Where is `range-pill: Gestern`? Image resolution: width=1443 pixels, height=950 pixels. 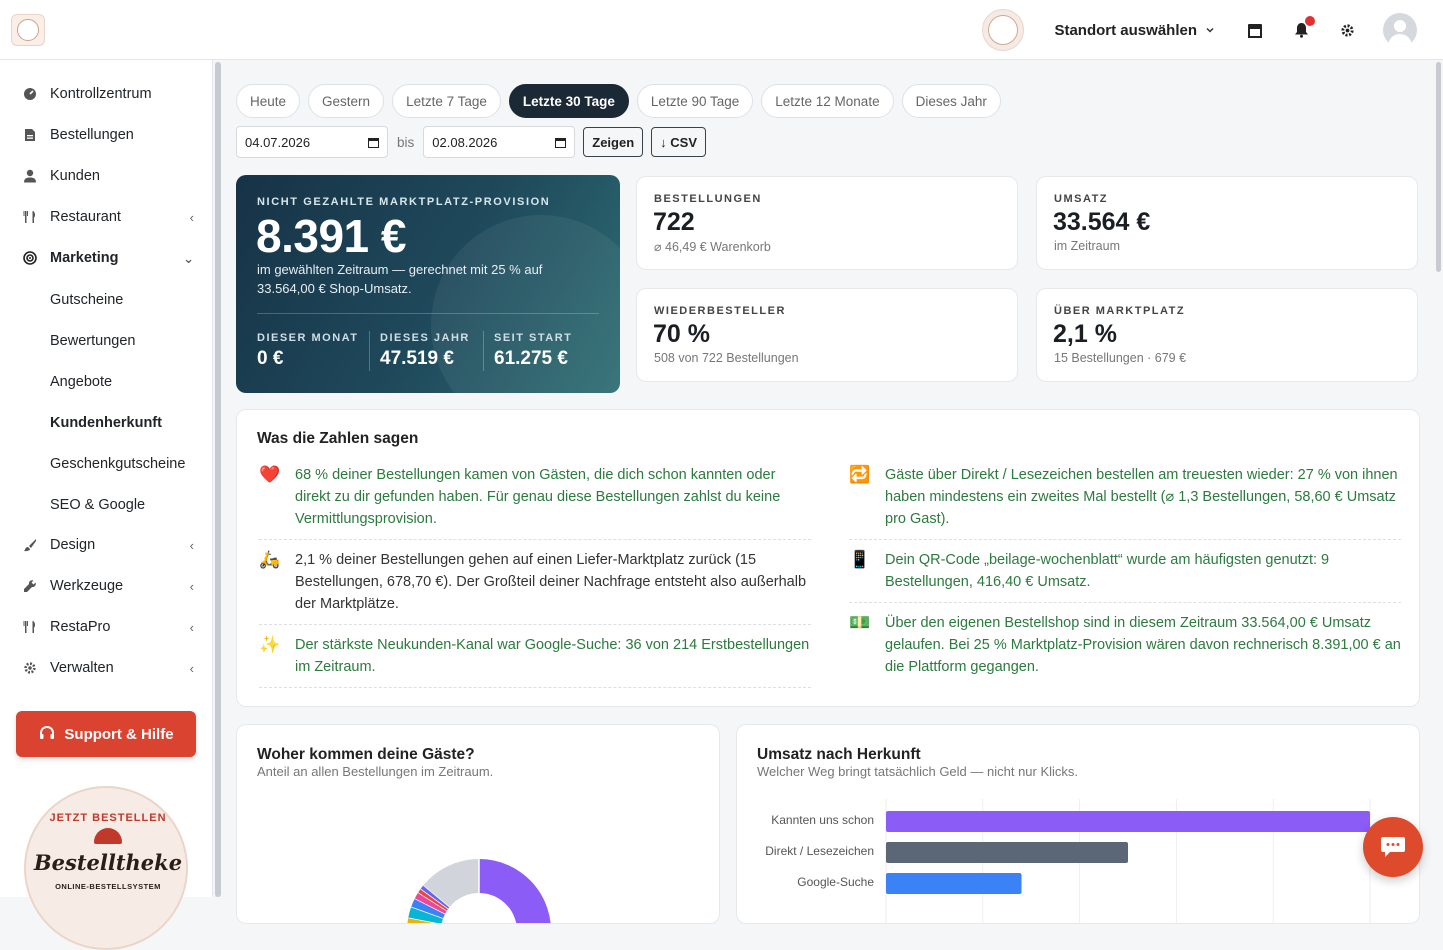 range-pill: Gestern is located at coordinates (346, 101).